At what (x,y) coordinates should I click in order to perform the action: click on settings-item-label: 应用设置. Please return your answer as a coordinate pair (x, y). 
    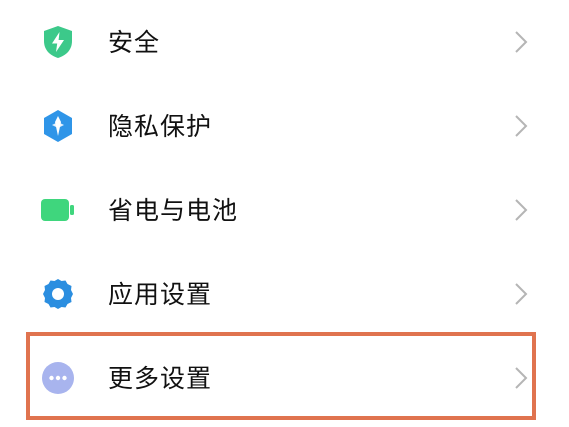
    Looking at the image, I should click on (160, 294).